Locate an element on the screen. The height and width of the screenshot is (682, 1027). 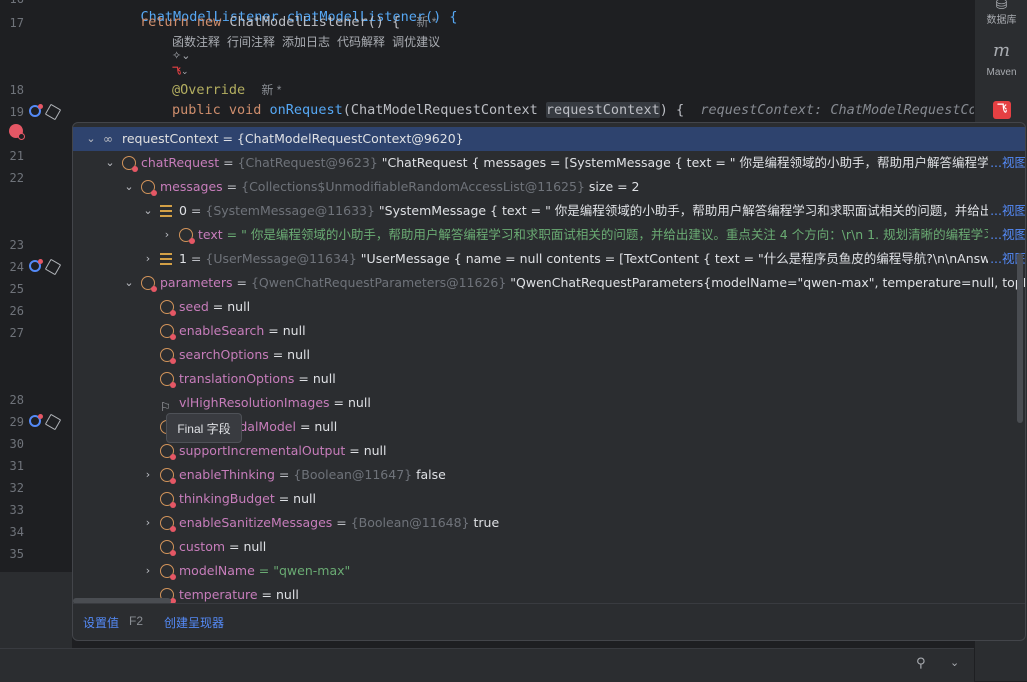
maven-icon: m is located at coordinates (1001, 50).